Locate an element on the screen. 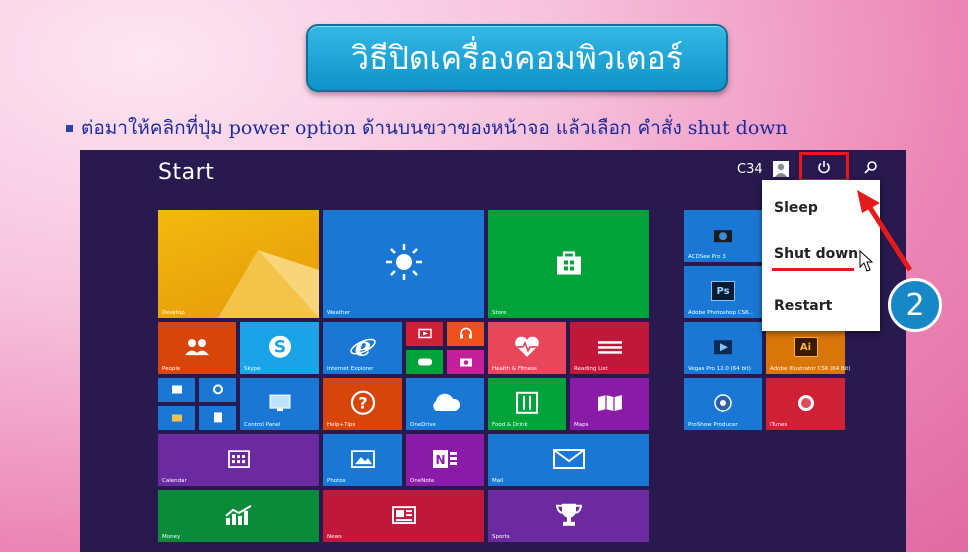 The width and height of the screenshot is (968, 552). calendar-icon is located at coordinates (238, 459).